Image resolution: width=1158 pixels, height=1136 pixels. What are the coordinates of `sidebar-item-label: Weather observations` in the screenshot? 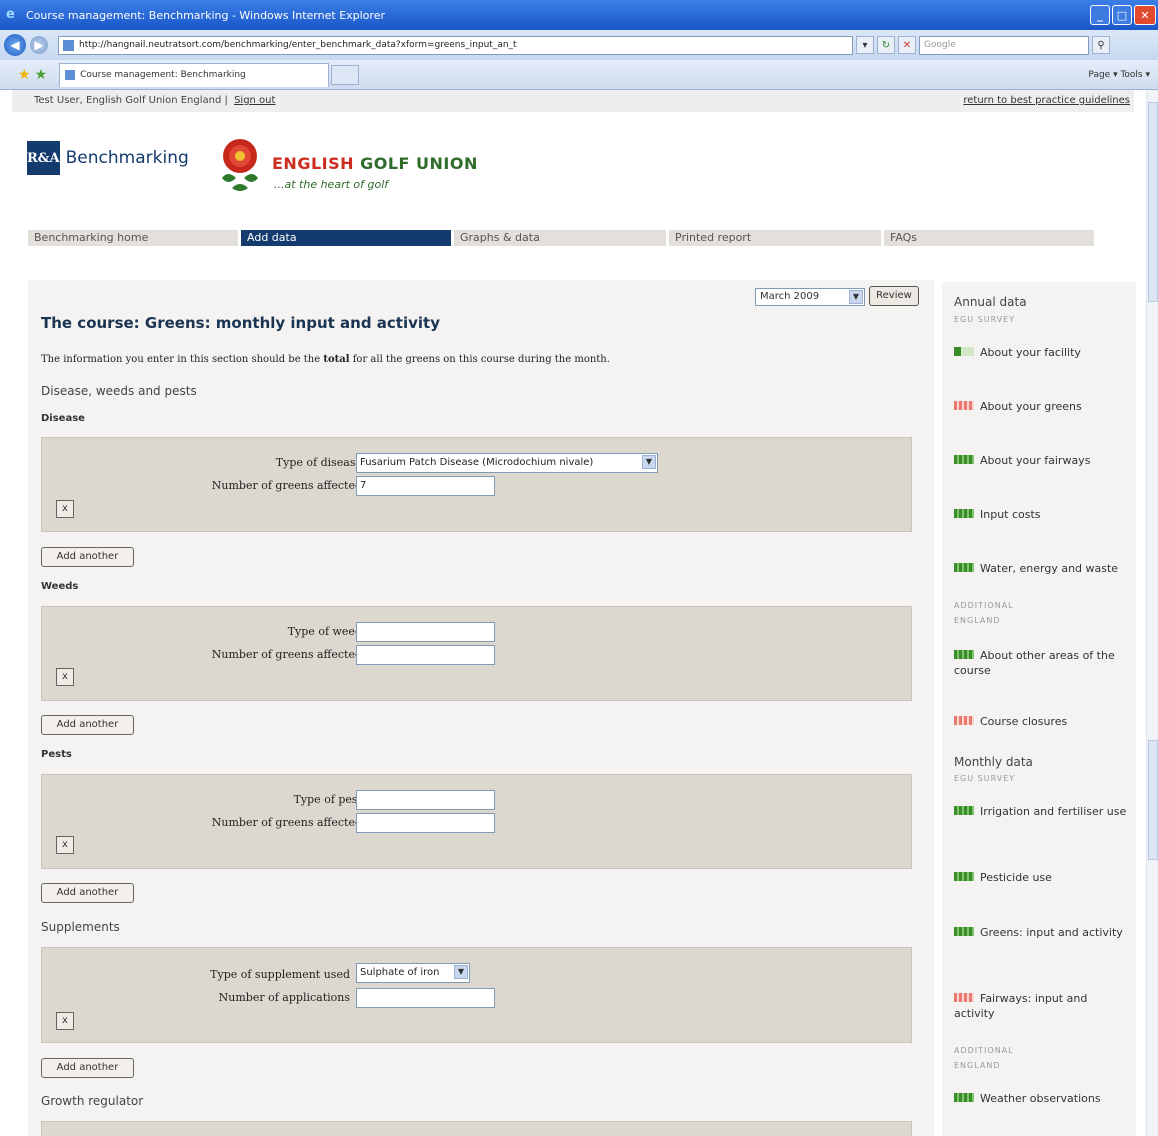 It's located at (1040, 1098).